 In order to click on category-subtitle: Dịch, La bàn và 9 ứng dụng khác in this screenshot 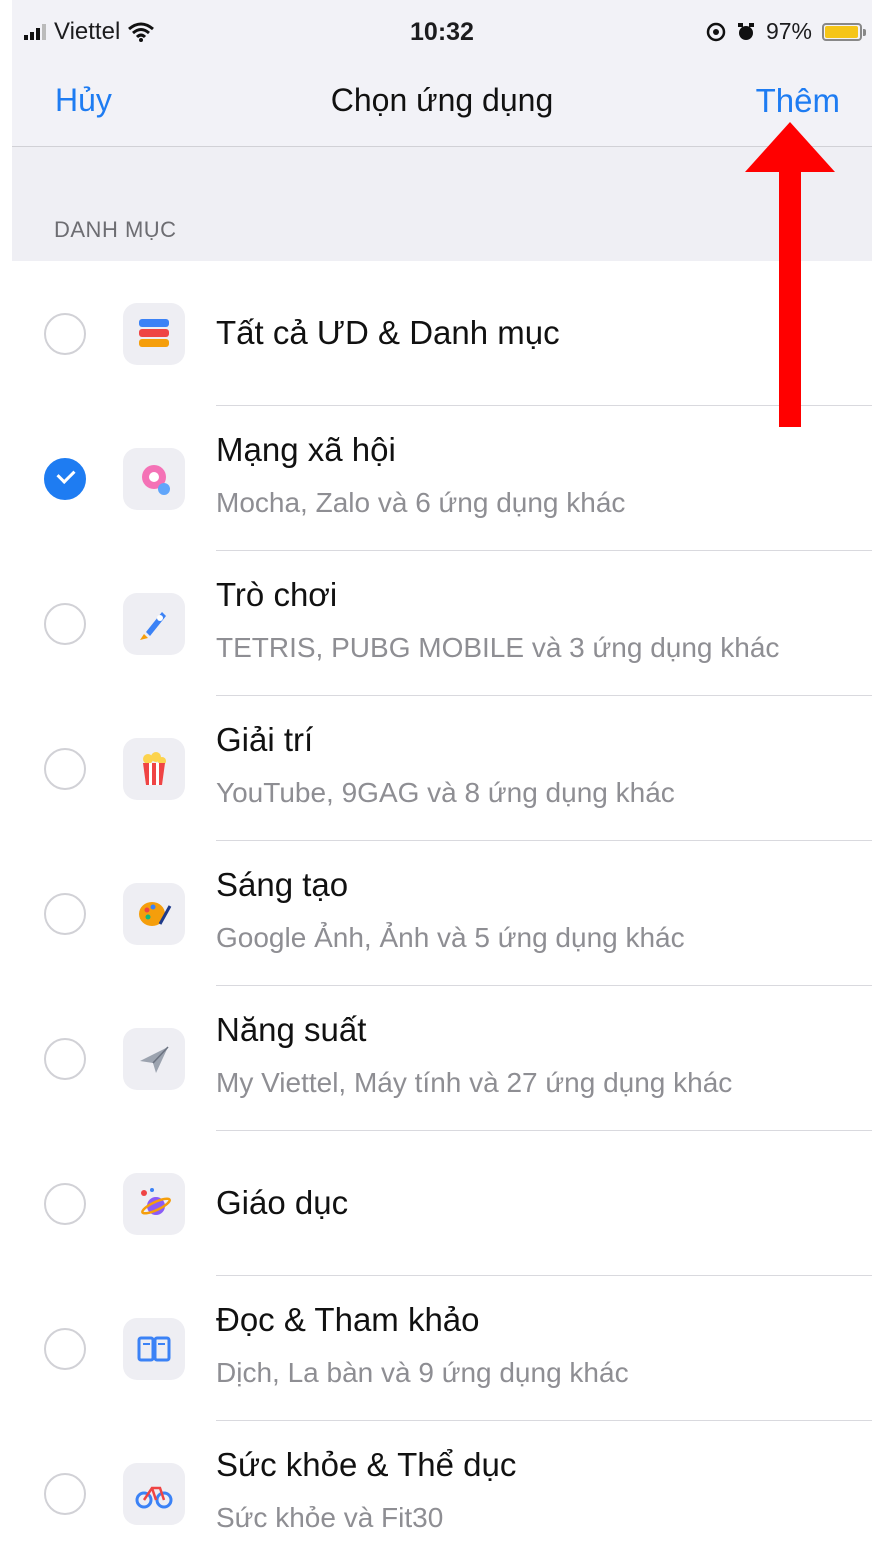, I will do `click(422, 1372)`.